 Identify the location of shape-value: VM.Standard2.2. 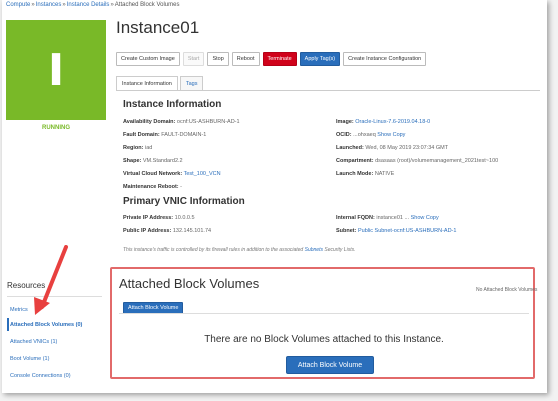
(162, 161).